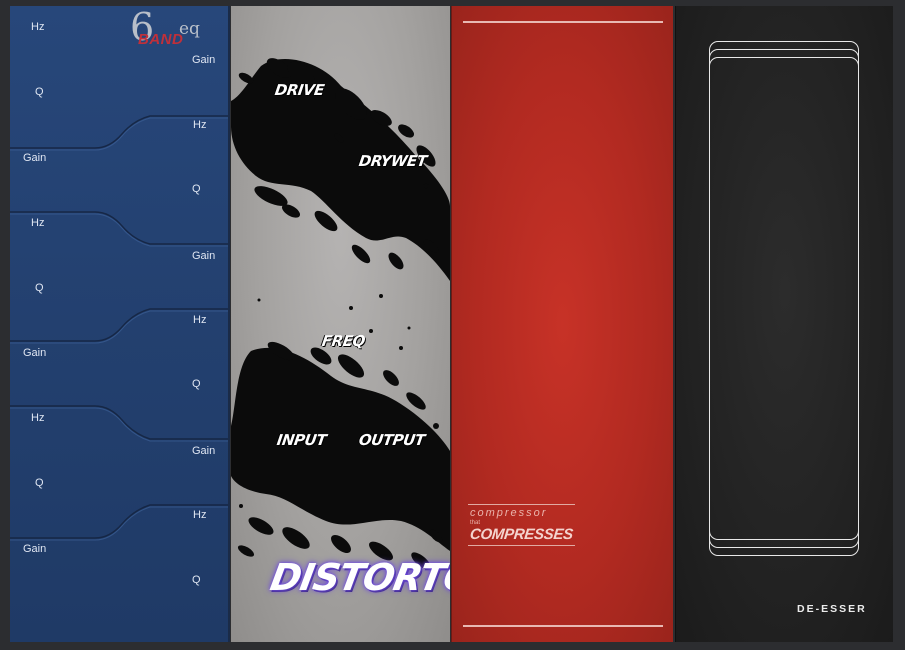  Describe the element at coordinates (39, 92) in the screenshot. I see `band1-q-label: Q` at that location.